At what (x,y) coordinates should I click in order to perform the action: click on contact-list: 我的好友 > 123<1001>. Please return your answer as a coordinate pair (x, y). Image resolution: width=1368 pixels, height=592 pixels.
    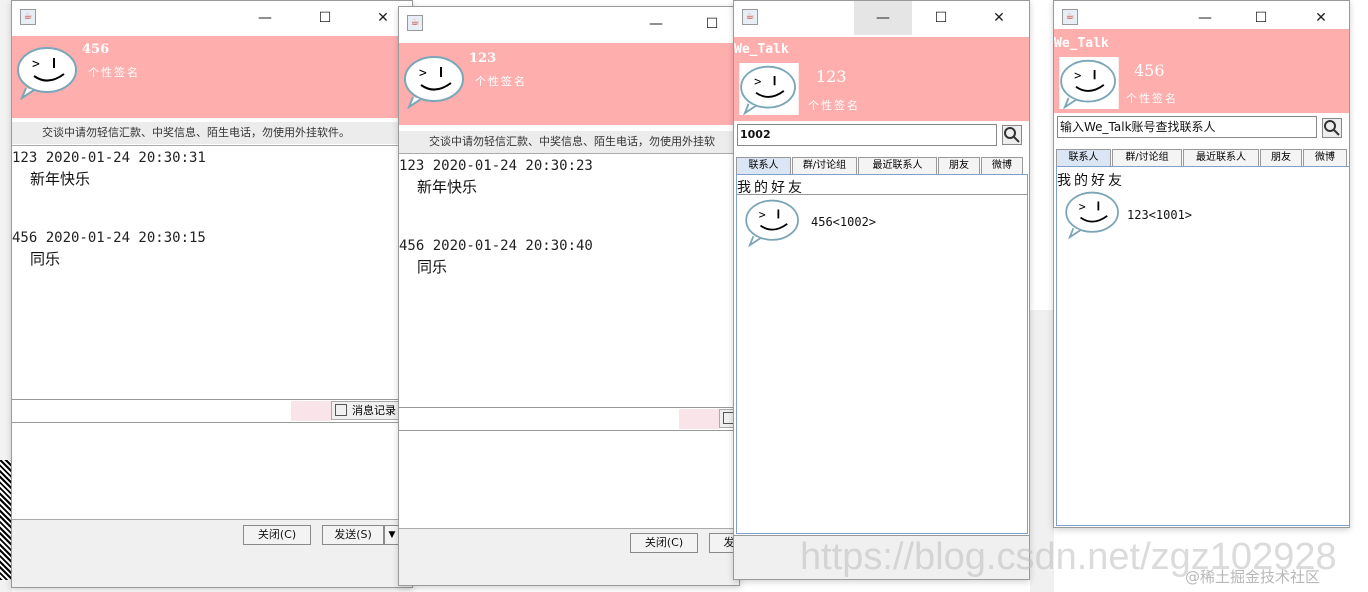
    Looking at the image, I should click on (1202, 346).